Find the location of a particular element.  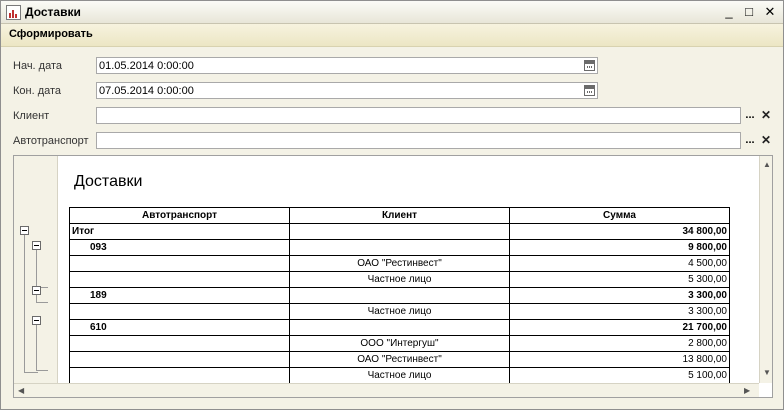

window-title: Доставки is located at coordinates (53, 12).